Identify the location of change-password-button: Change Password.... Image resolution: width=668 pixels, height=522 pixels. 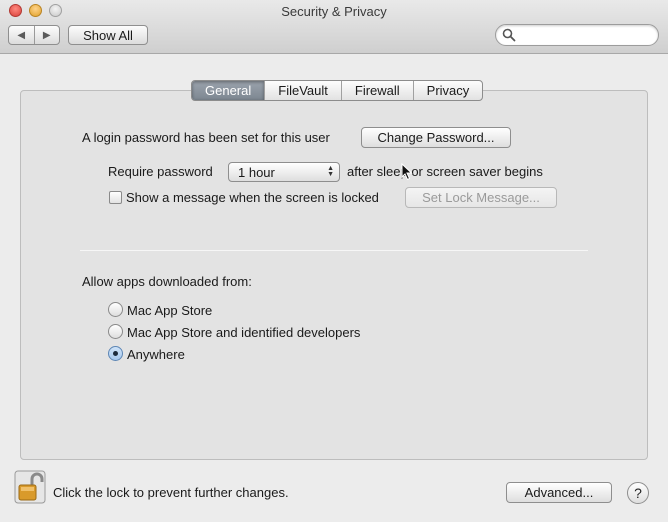
(436, 137).